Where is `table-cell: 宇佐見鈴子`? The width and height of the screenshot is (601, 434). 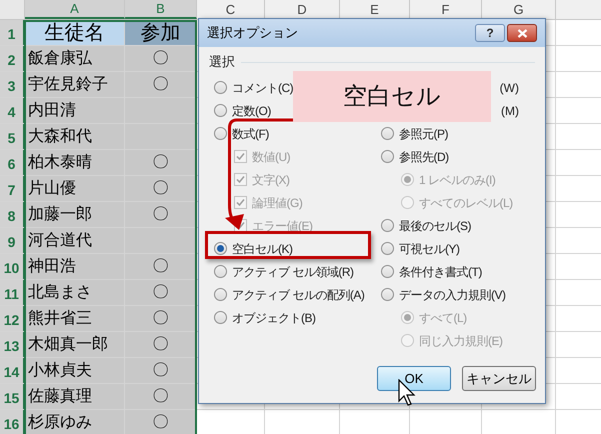
table-cell: 宇佐見鈴子 is located at coordinates (75, 84).